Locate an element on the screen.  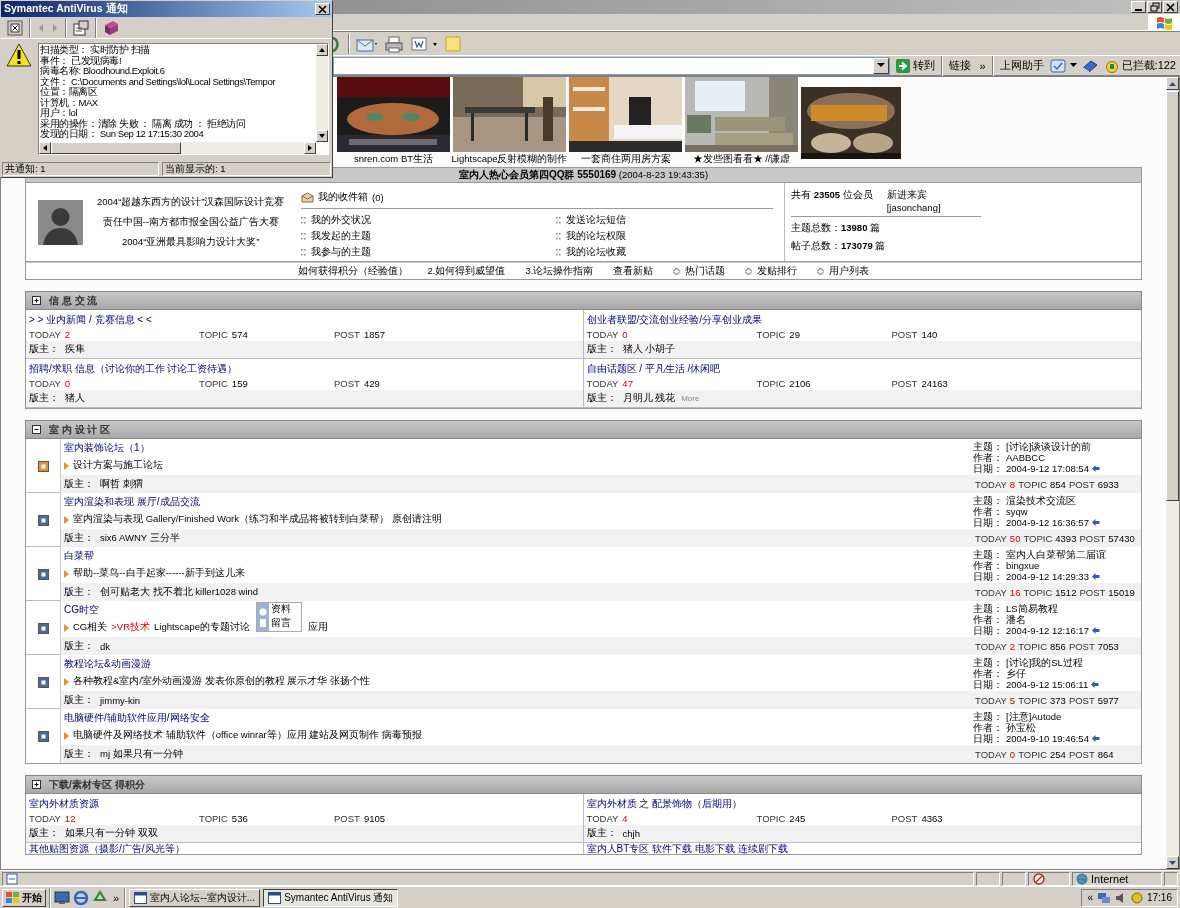
last-post-link: LS简易教程 is located at coordinates (1032, 608).